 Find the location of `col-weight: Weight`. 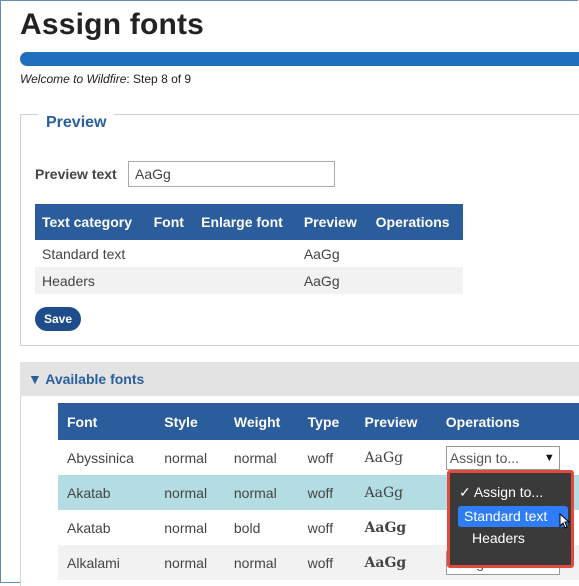

col-weight: Weight is located at coordinates (261, 421).